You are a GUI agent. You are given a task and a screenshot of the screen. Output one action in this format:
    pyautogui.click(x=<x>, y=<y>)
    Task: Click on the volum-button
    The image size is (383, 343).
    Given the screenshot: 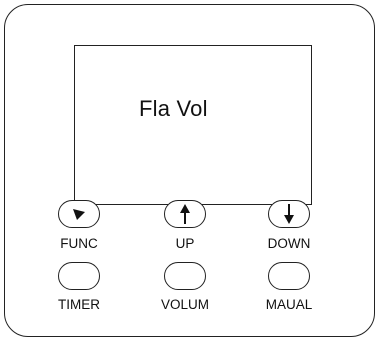 What is the action you would take?
    pyautogui.click(x=185, y=276)
    